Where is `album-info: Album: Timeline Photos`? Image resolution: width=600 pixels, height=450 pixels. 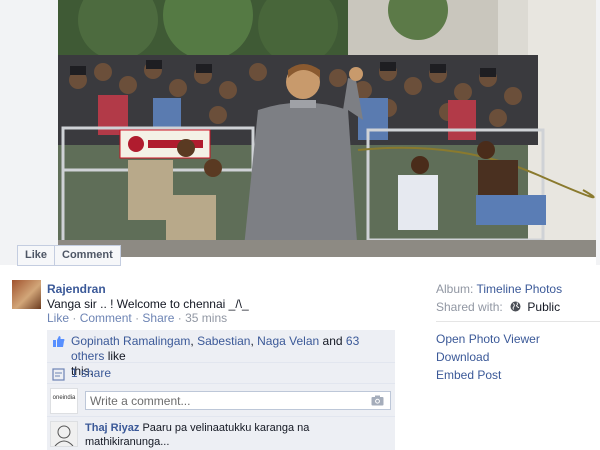
album-info: Album: Timeline Photos is located at coordinates (499, 289).